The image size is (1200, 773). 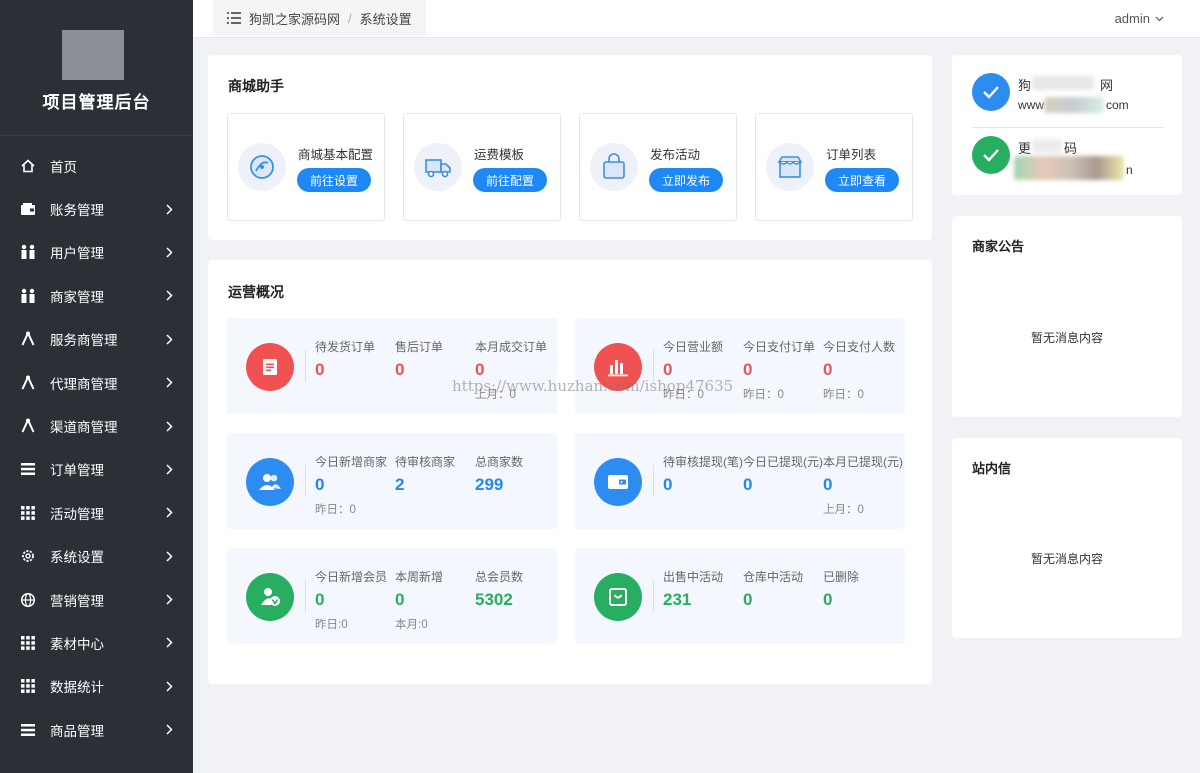 What do you see at coordinates (336, 155) in the screenshot?
I see `card-label: 商城基本配置` at bounding box center [336, 155].